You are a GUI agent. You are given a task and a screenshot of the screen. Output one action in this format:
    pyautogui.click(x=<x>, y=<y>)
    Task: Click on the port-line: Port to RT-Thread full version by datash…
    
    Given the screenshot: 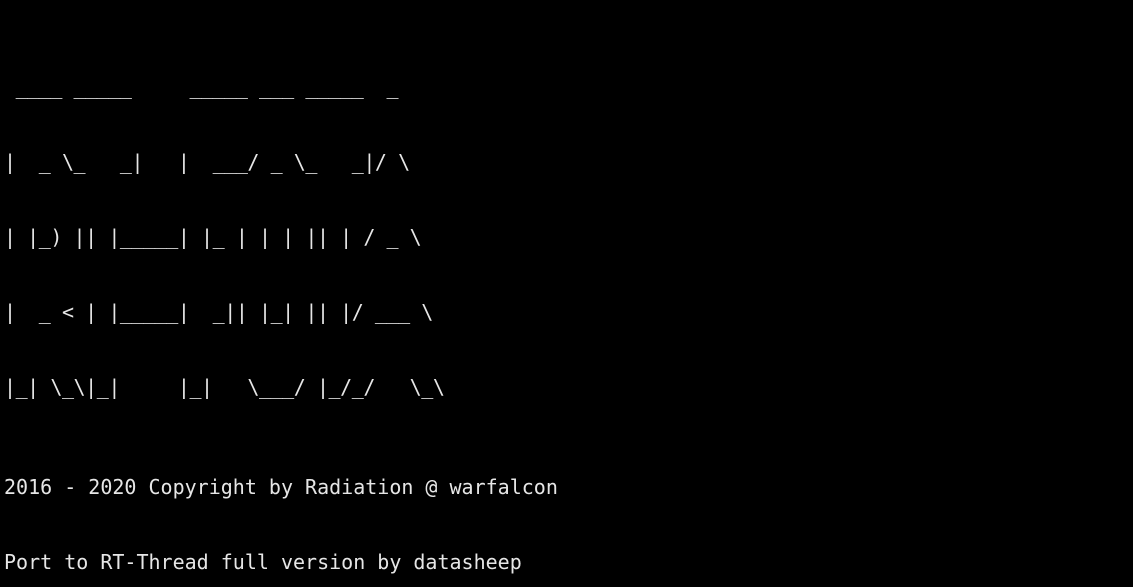 What is the action you would take?
    pyautogui.click(x=263, y=562)
    